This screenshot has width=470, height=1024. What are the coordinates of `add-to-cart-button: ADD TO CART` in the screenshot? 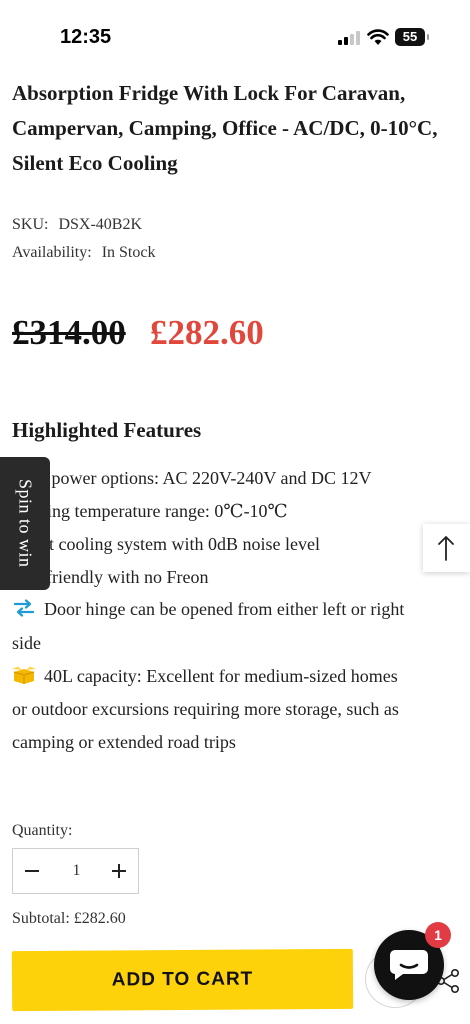 It's located at (182, 980).